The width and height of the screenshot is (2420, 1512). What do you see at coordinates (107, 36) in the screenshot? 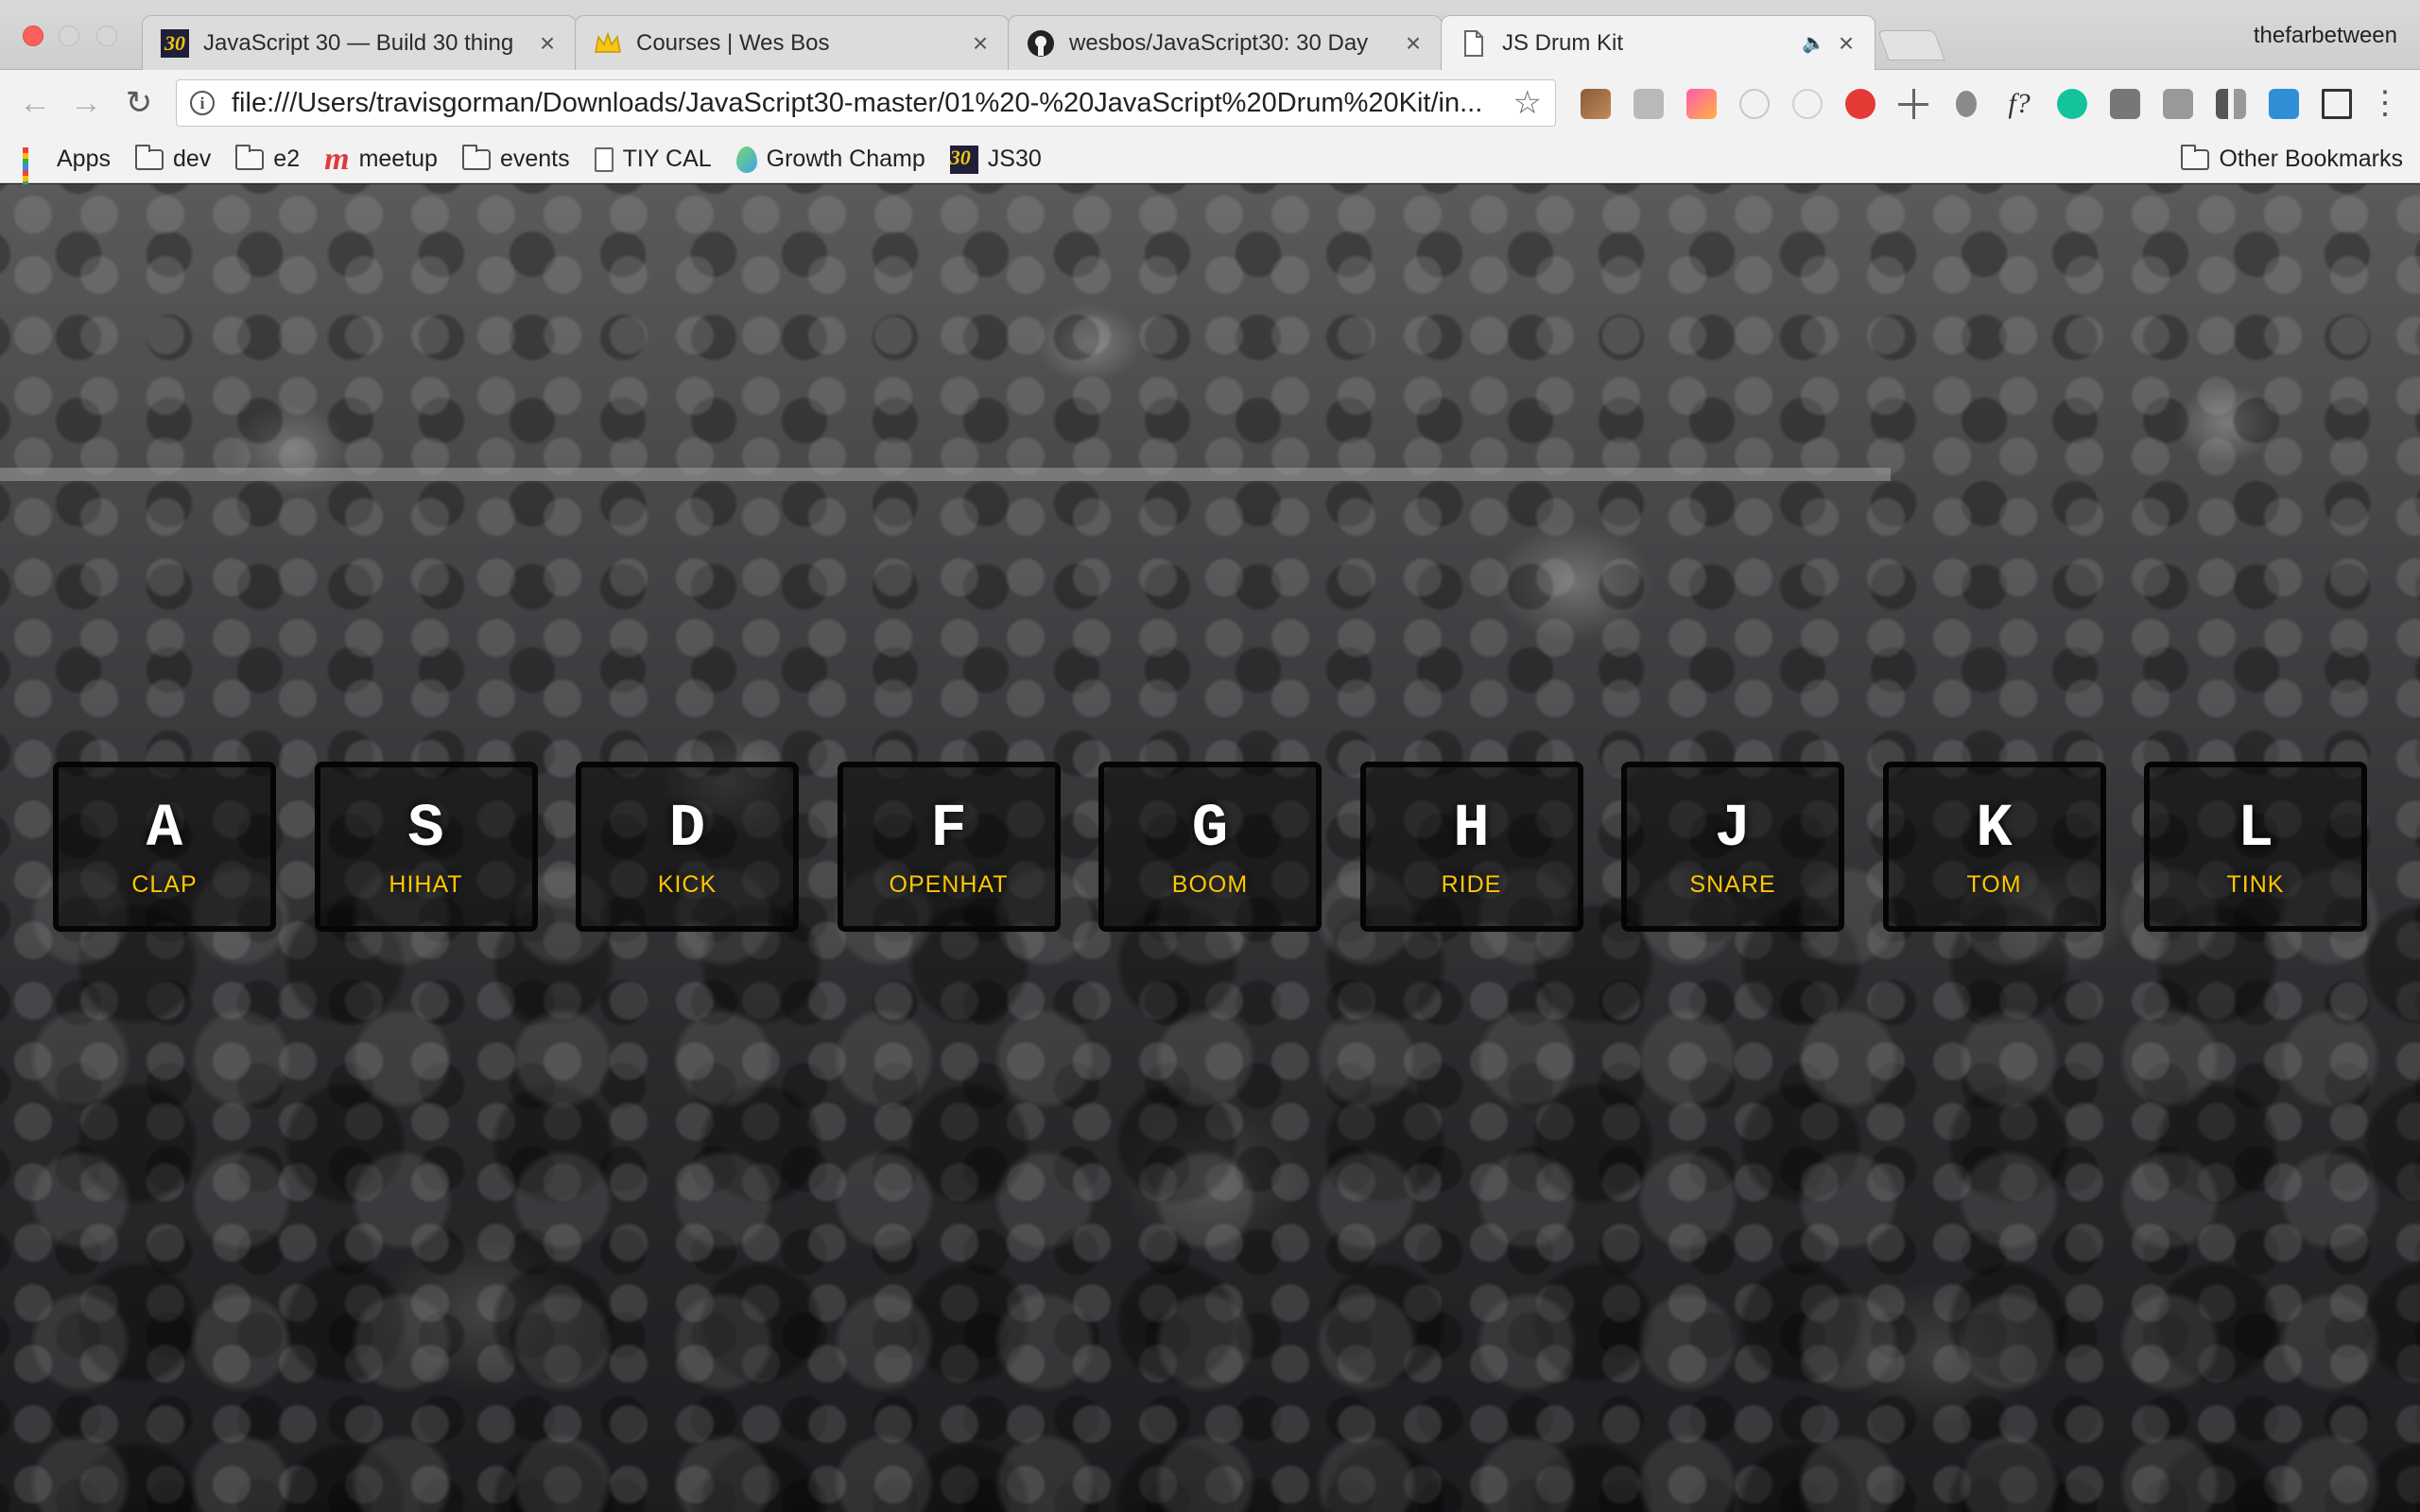
I see `window-zoom-button` at bounding box center [107, 36].